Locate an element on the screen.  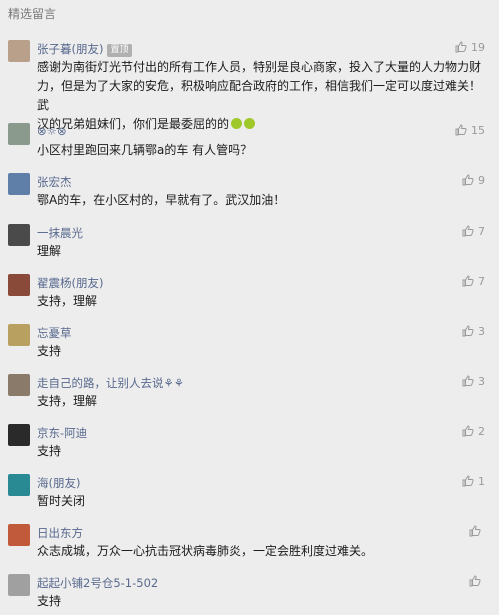
like-button: 19 is located at coordinates (470, 47).